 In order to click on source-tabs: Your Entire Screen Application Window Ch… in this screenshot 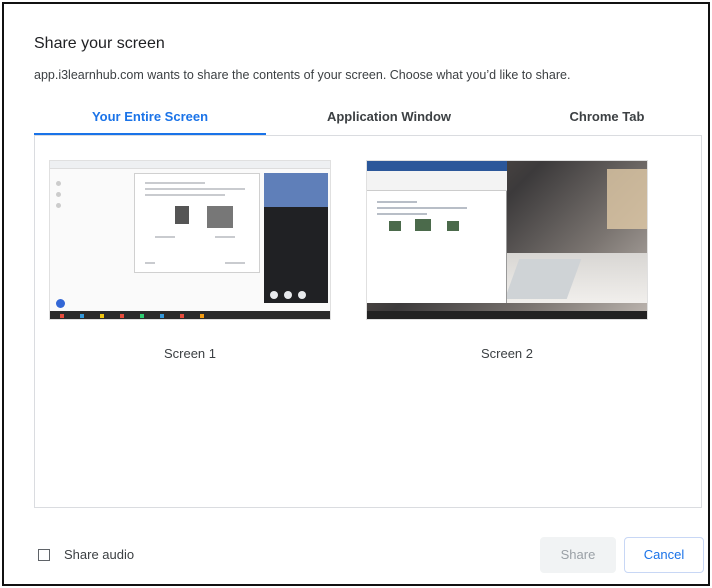, I will do `click(368, 120)`.